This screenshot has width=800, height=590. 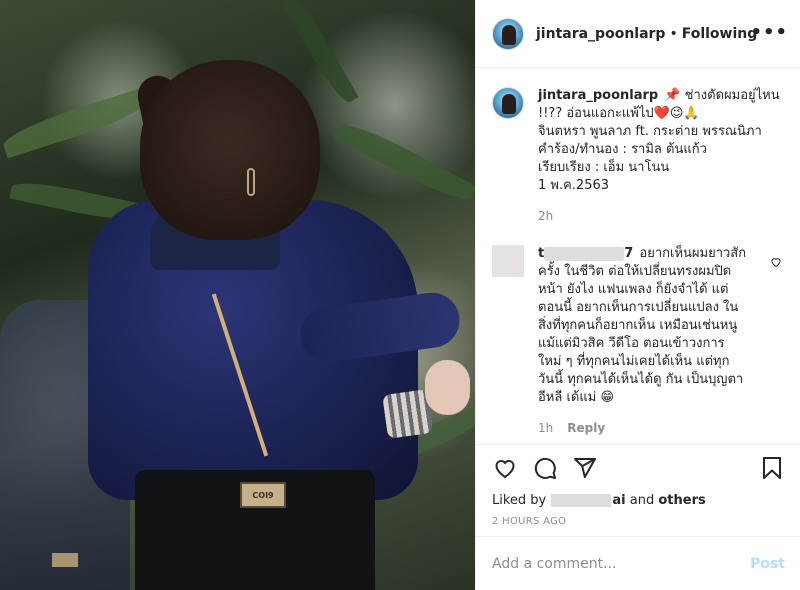 What do you see at coordinates (631, 343) in the screenshot?
I see `comment-text: แม้แต่มิวสิค วีดีโอ ตอนเข้าวงการ` at bounding box center [631, 343].